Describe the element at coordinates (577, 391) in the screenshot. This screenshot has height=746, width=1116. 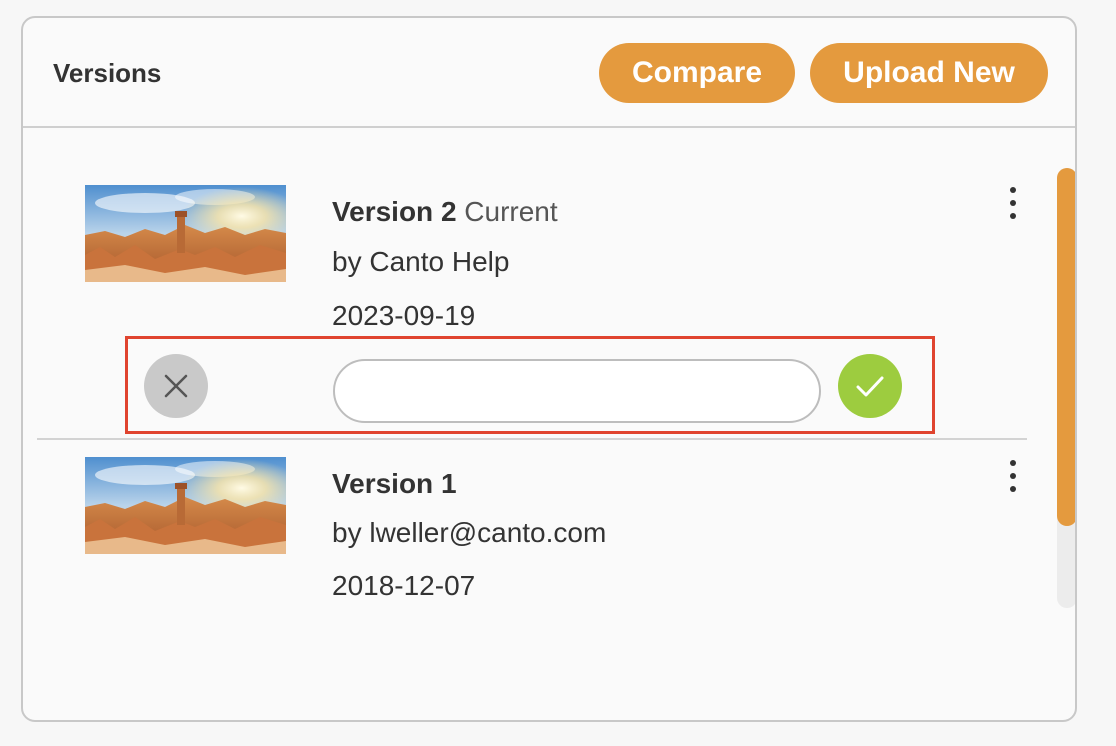
I see `version-comment-input` at that location.